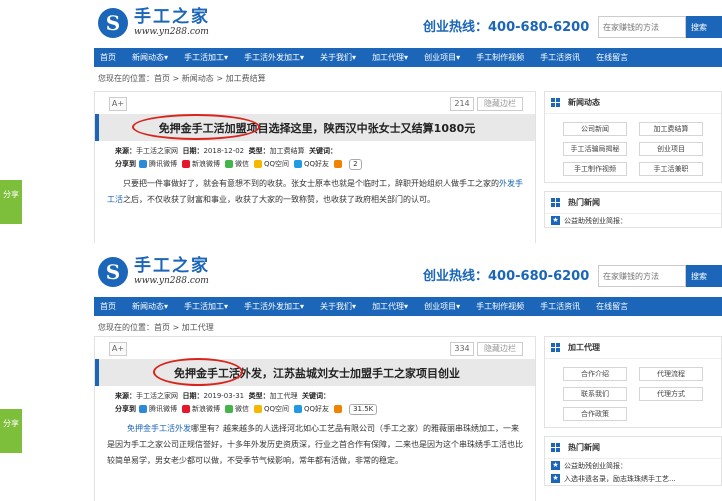  I want to click on meta-category: 加工代理, so click(284, 396).